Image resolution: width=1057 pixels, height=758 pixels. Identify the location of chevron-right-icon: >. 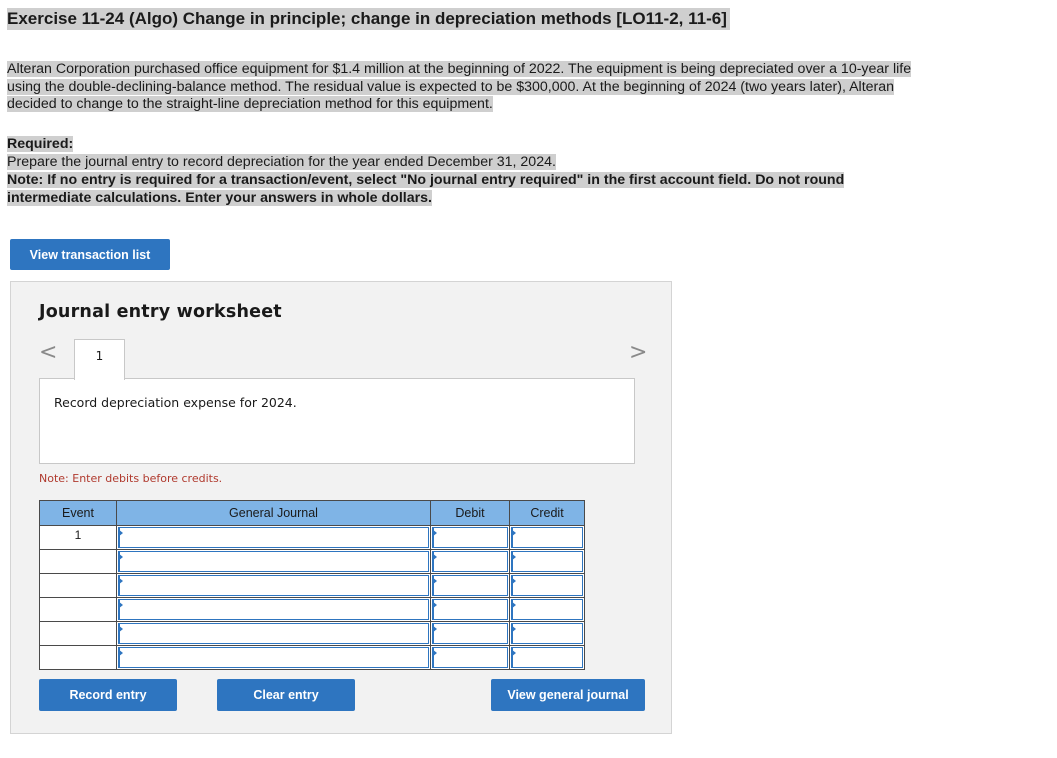
(638, 353).